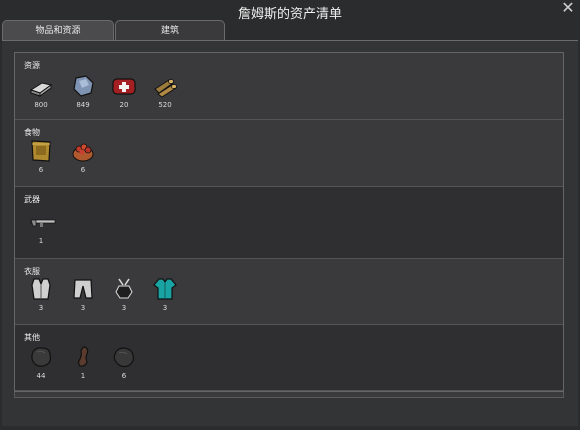 Image resolution: width=580 pixels, height=430 pixels. Describe the element at coordinates (289, 86) in the screenshot. I see `section-resources: 资源 800 849 20 520` at that location.